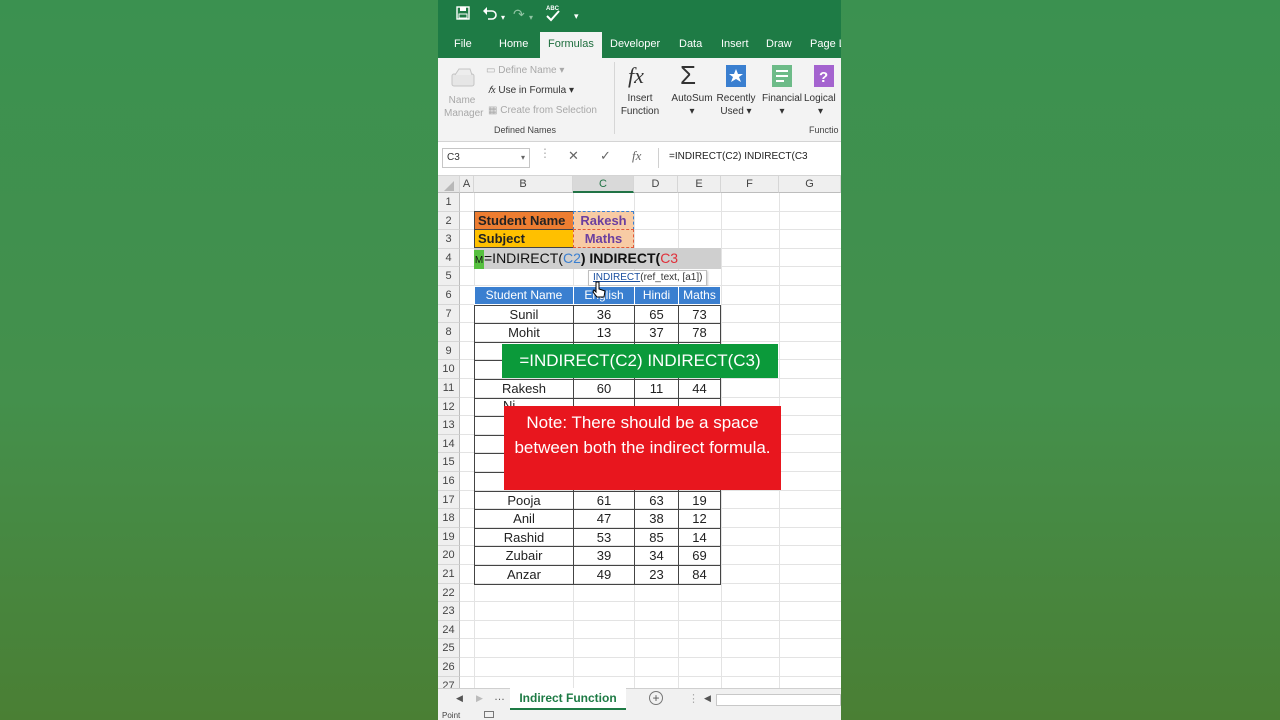  Describe the element at coordinates (571, 45) in the screenshot. I see `tab-formulas: Formulas` at that location.